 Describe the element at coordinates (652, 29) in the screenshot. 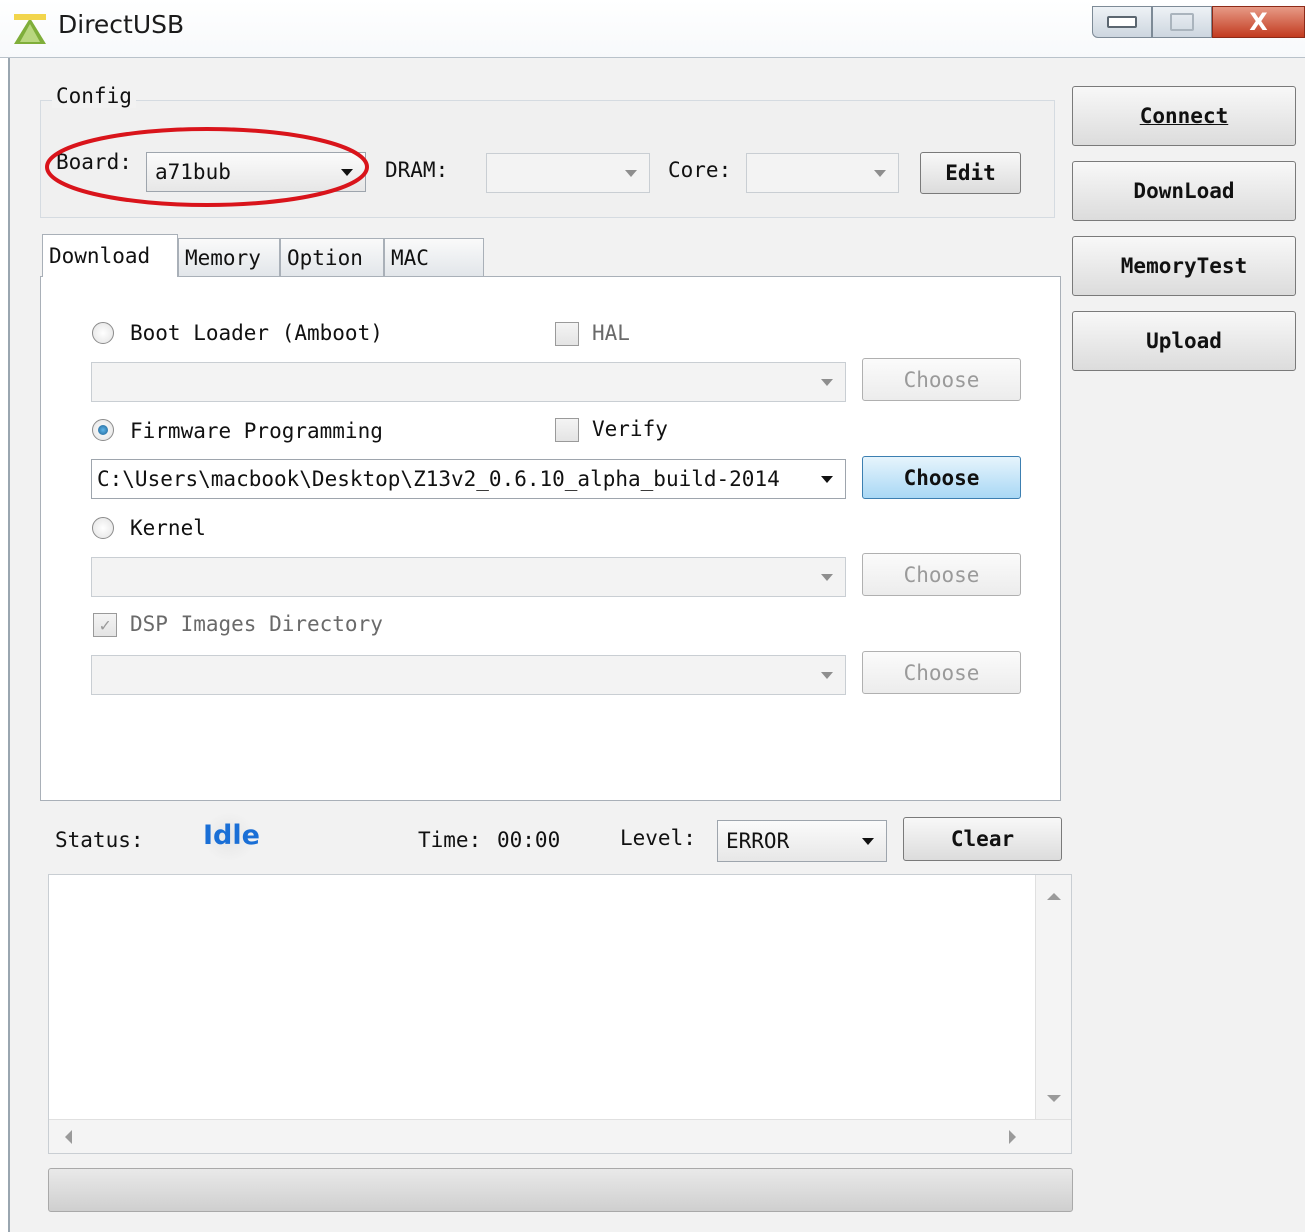

I see `title-bar: DirectUSB X` at that location.